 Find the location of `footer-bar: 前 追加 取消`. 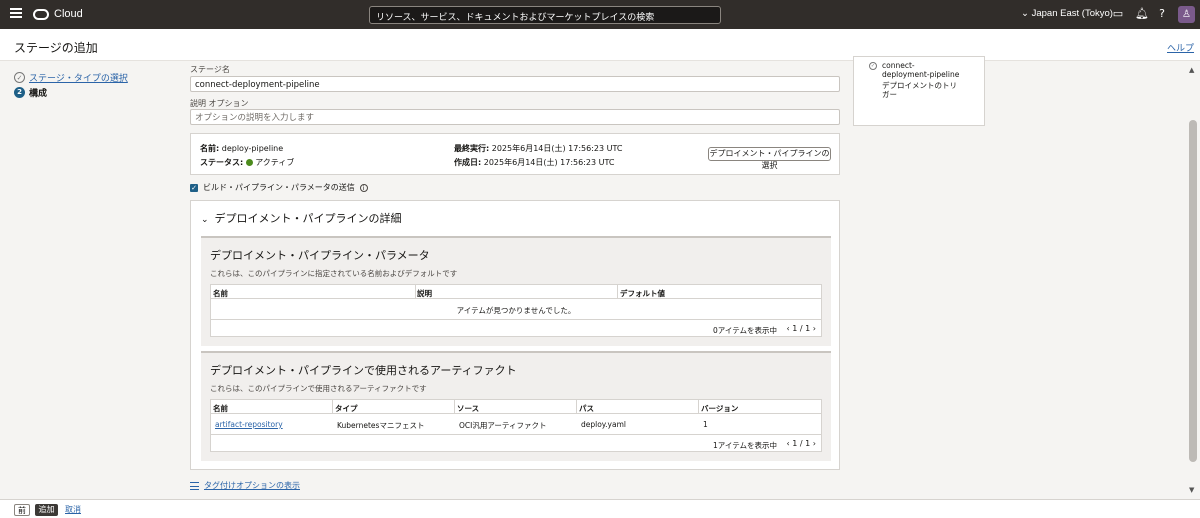

footer-bar: 前 追加 取消 is located at coordinates (600, 508).